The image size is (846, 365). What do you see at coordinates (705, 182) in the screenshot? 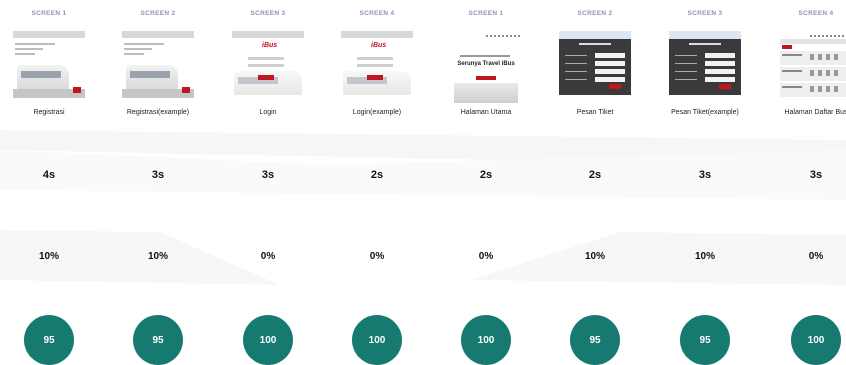
I see `screen-column-7: SCREEN 3 Pesan Tiket(example) 3s 10% 95` at bounding box center [705, 182].